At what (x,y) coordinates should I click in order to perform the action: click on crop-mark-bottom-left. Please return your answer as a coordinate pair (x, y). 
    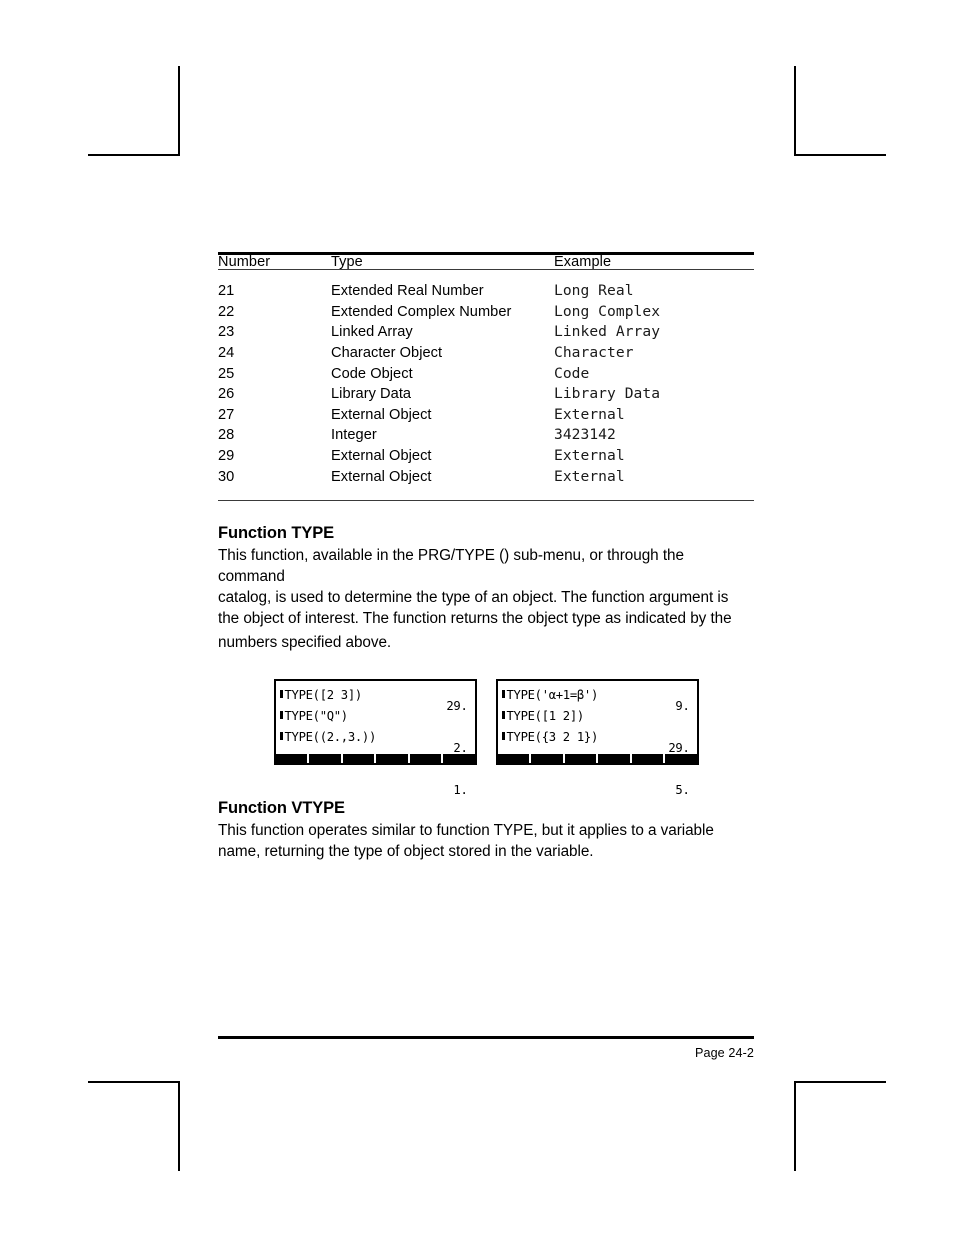
    Looking at the image, I should click on (134, 1126).